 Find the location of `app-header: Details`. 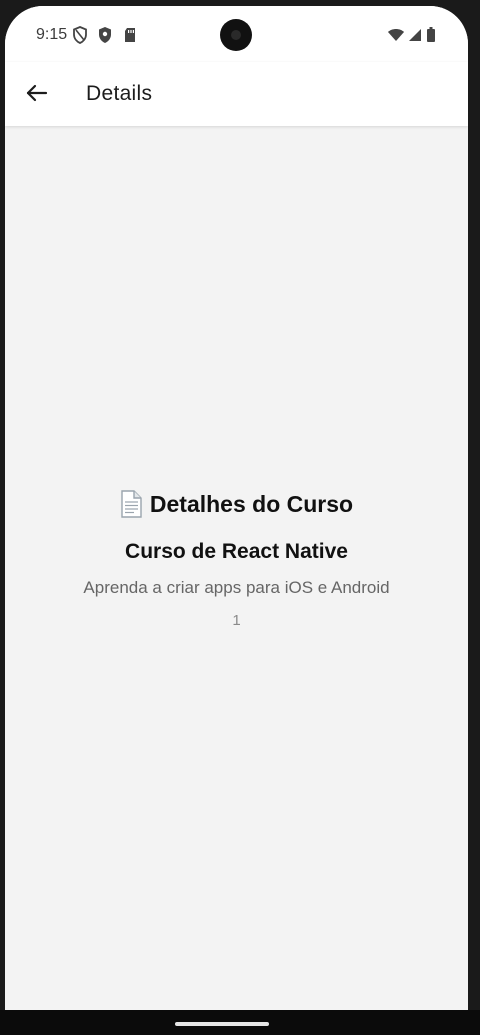

app-header: Details is located at coordinates (236, 94).